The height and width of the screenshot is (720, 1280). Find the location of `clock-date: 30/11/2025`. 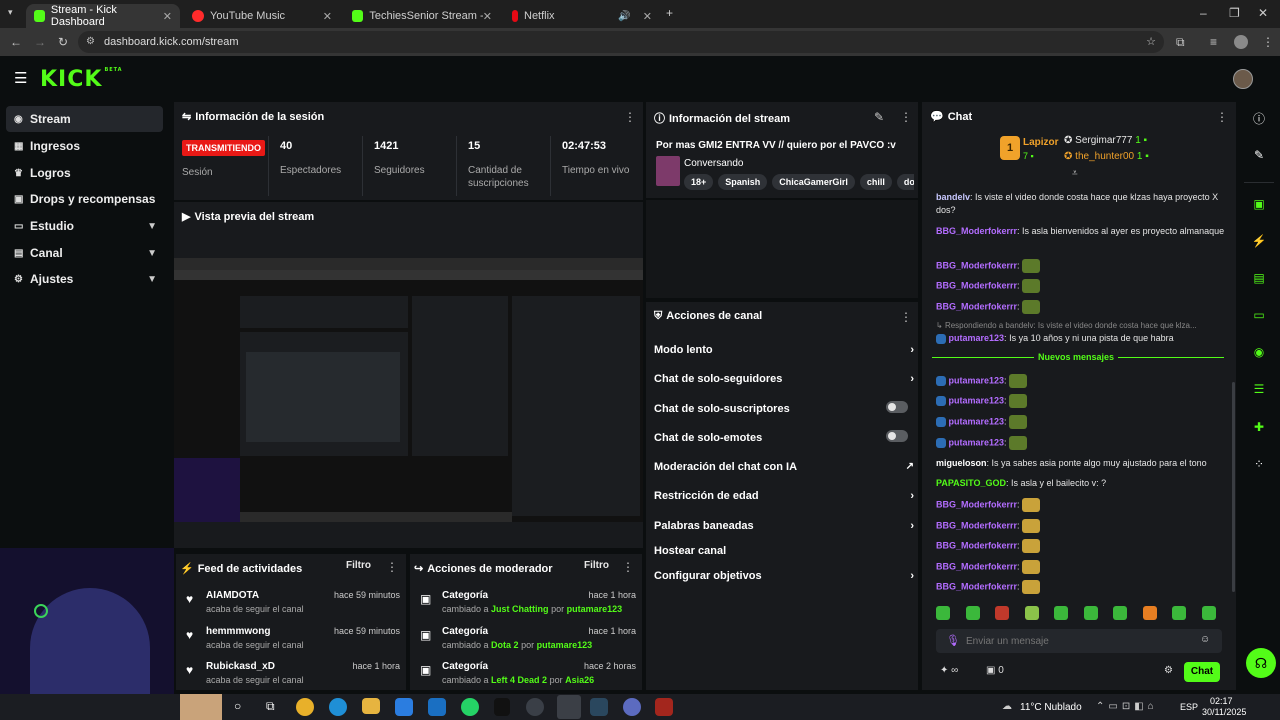

clock-date: 30/11/2025 is located at coordinates (1224, 712).